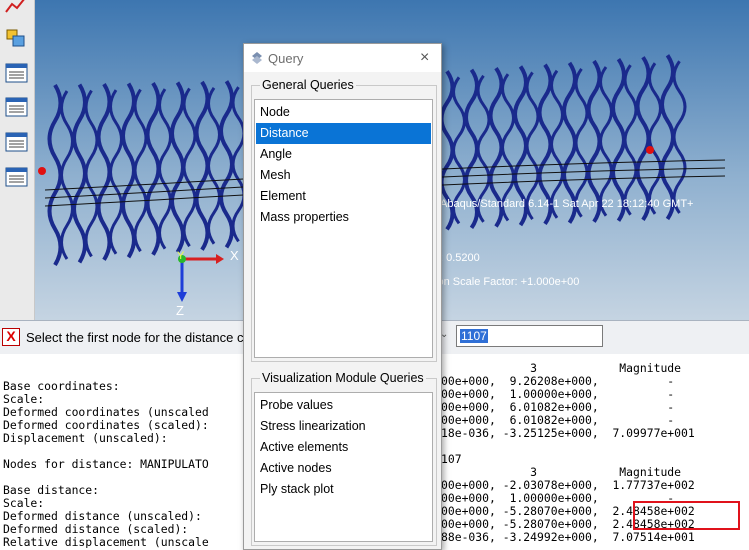 This screenshot has height=550, width=749. I want to click on vis-query-item-ply-stack-plot: Ply stack plot, so click(343, 489).